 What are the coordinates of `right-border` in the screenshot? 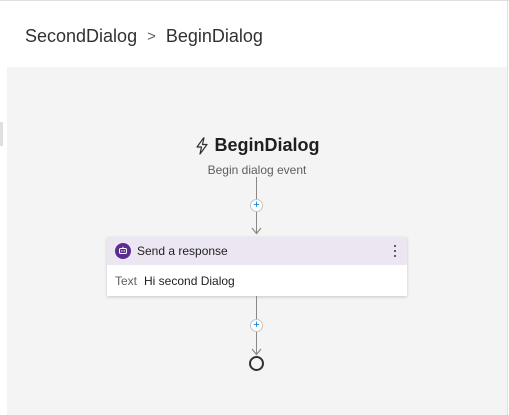 It's located at (507, 207).